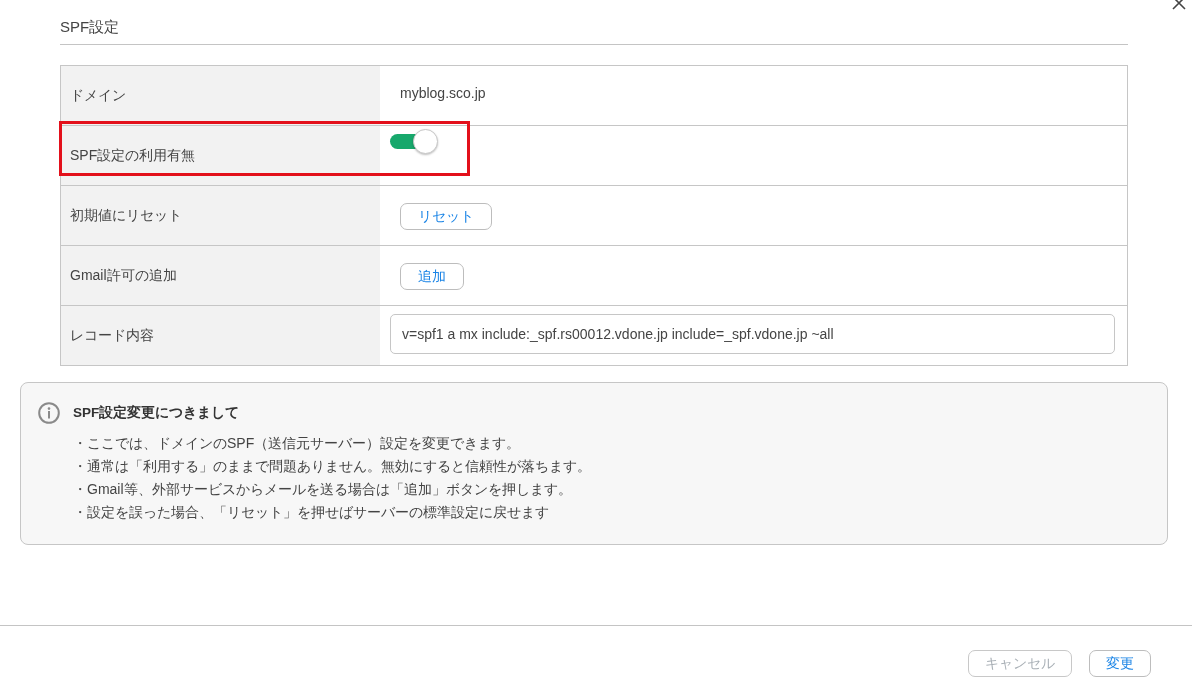 Image resolution: width=1203 pixels, height=694 pixels. I want to click on row-label: レコード内容, so click(220, 335).